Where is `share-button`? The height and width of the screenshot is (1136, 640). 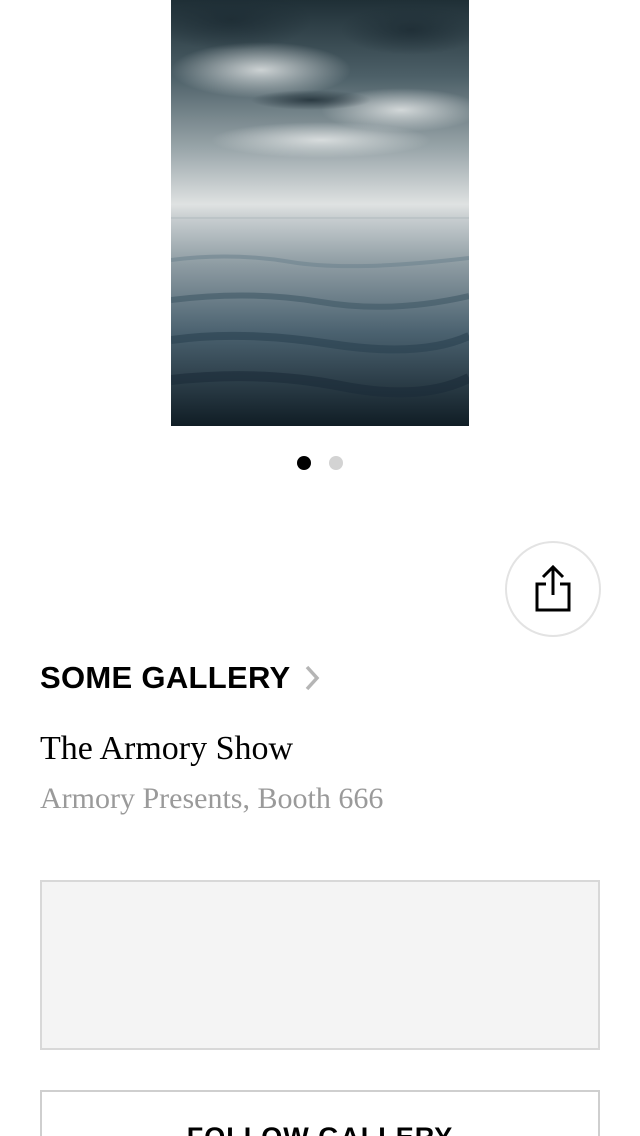
share-button is located at coordinates (553, 589).